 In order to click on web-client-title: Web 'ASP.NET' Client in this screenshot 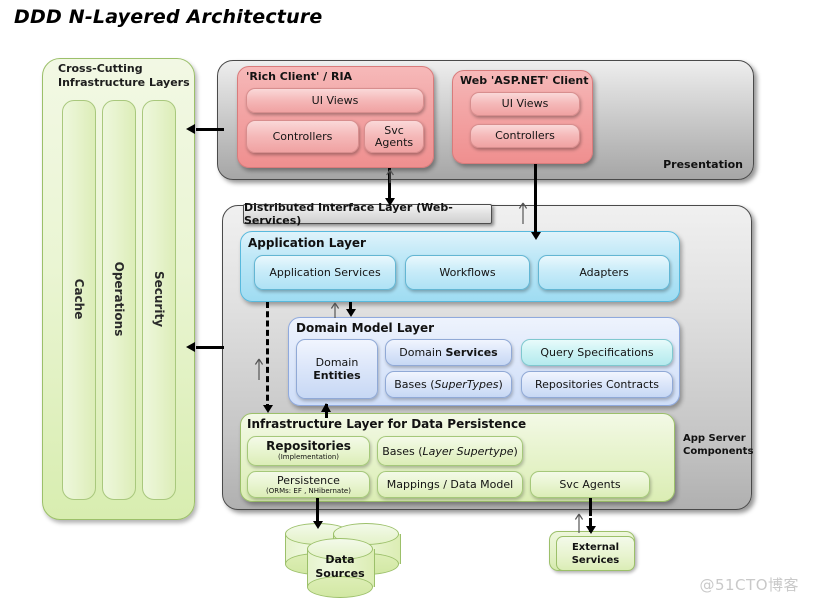, I will do `click(524, 80)`.